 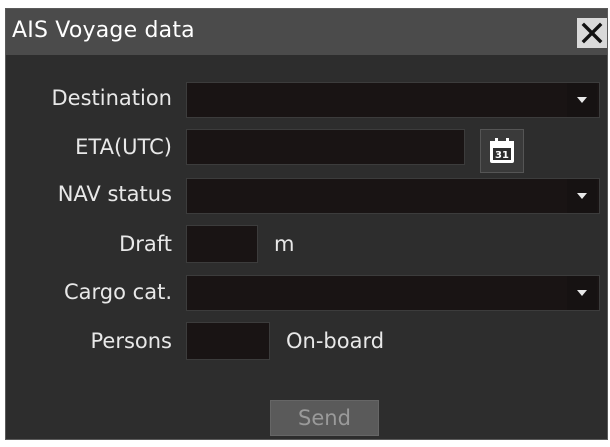 What do you see at coordinates (103, 30) in the screenshot?
I see `dialog-title: AIS Voyage data` at bounding box center [103, 30].